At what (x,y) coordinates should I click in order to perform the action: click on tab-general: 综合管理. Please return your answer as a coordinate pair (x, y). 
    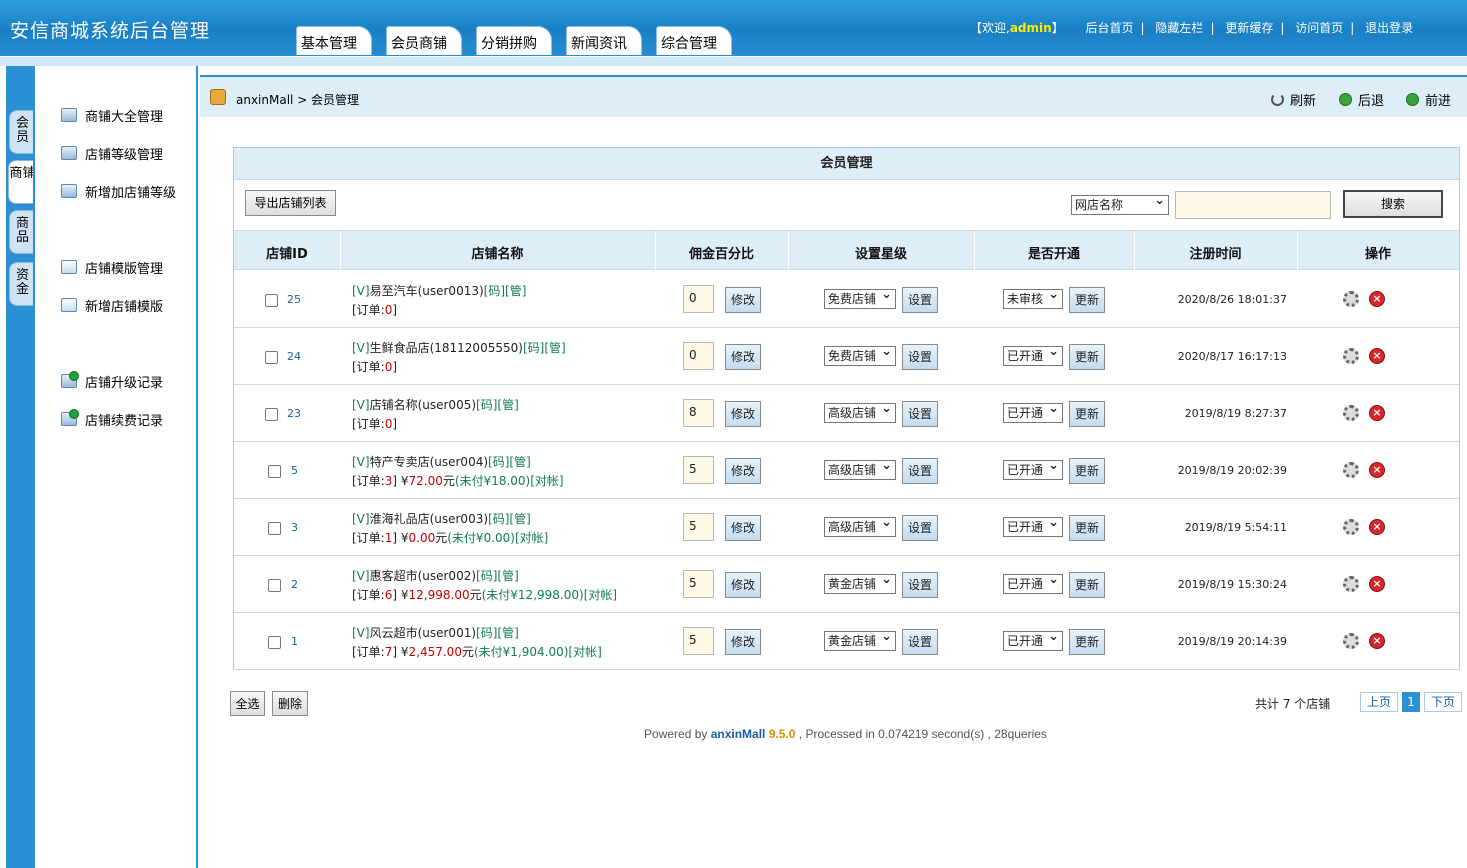
    Looking at the image, I should click on (694, 40).